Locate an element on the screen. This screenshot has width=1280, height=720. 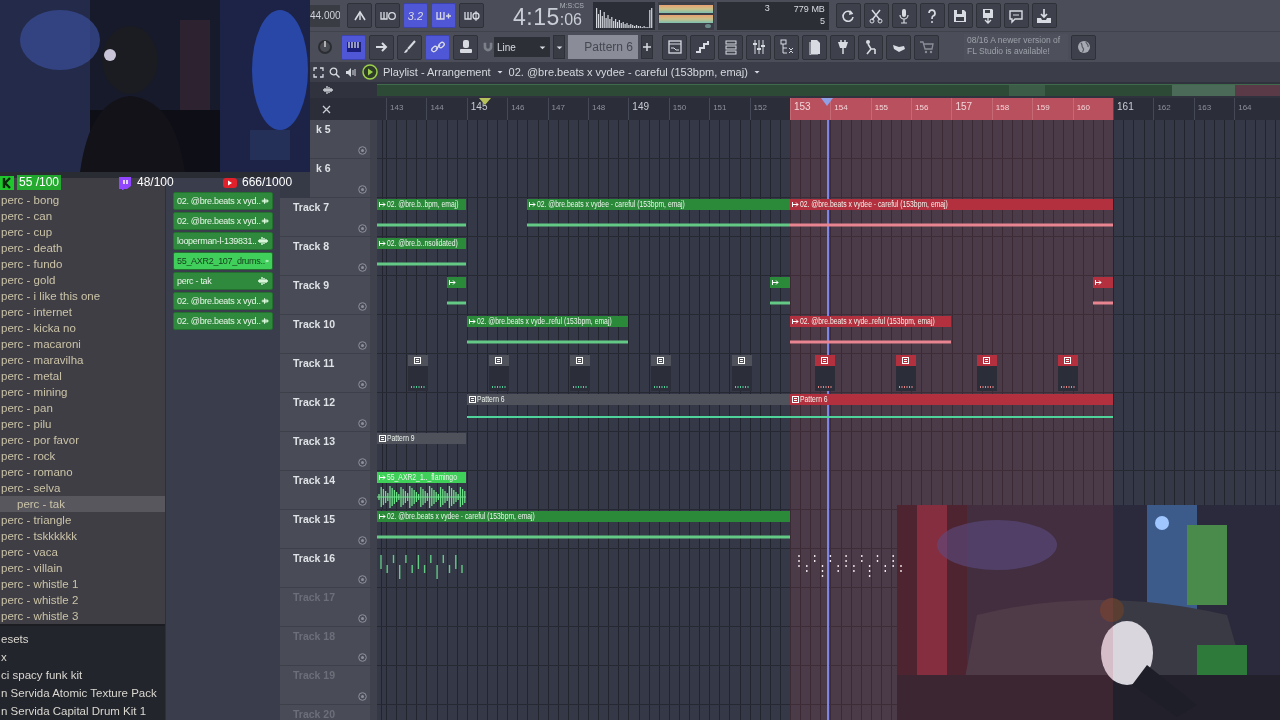
browser-folder: ci spacy funk kit is located at coordinates (82, 675).